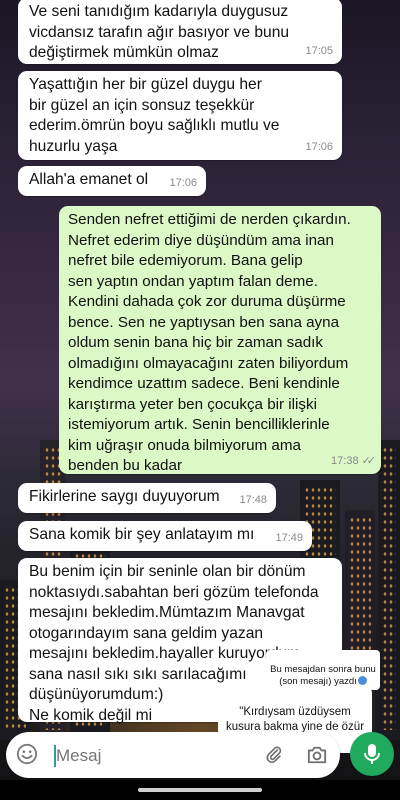 The width and height of the screenshot is (400, 800). I want to click on message-text: Sana komik bir şey anlatayım mı, so click(142, 534).